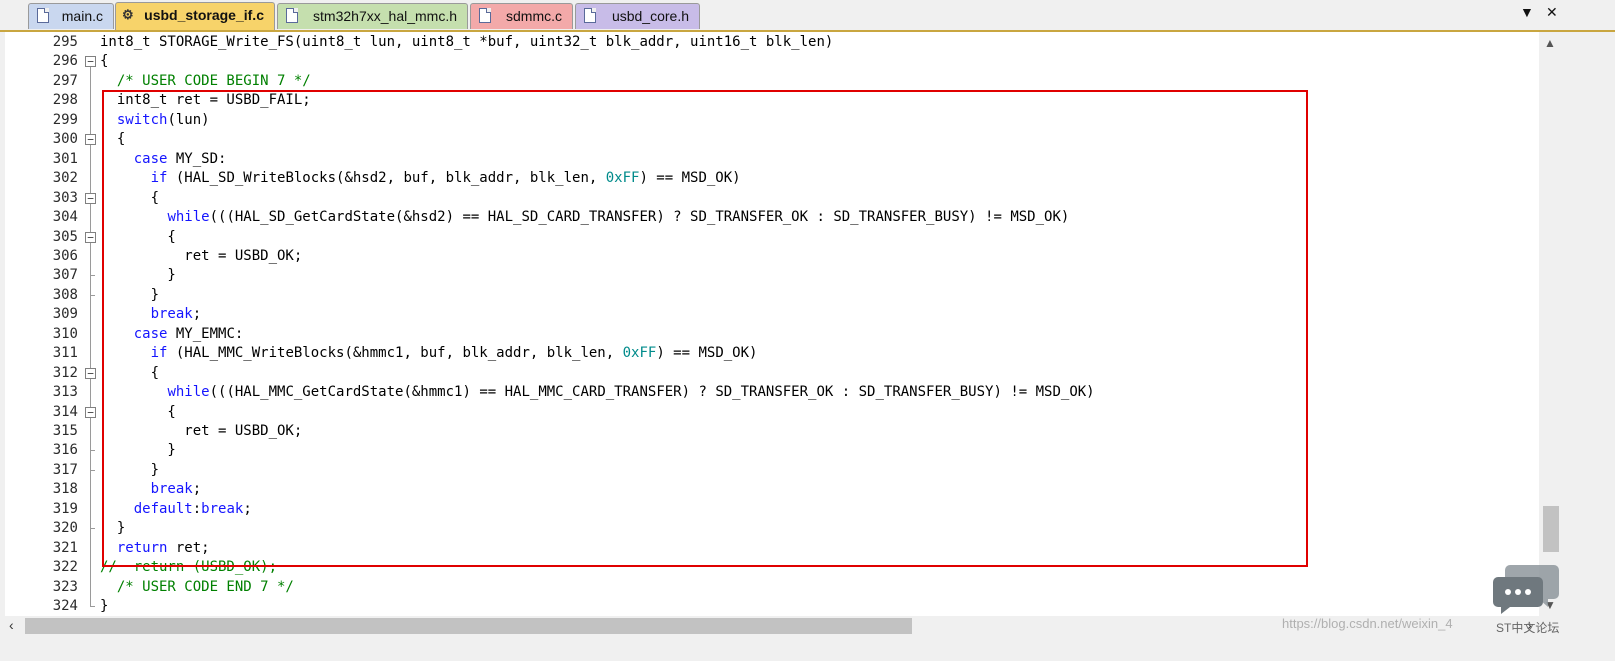 This screenshot has height=661, width=1615. I want to click on tab-usbd-storage-if-c: ⚙ usbd_storage_if.c, so click(195, 16).